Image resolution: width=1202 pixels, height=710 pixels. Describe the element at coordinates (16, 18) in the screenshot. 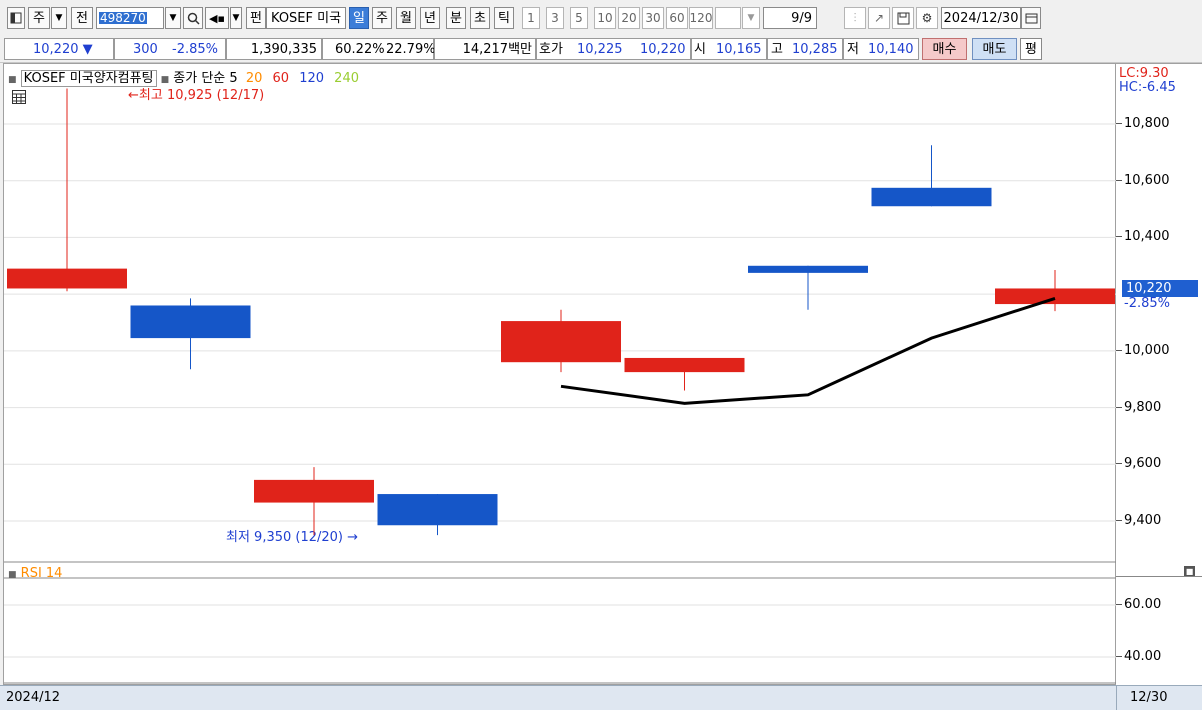

I see `chart-menu-icon` at that location.